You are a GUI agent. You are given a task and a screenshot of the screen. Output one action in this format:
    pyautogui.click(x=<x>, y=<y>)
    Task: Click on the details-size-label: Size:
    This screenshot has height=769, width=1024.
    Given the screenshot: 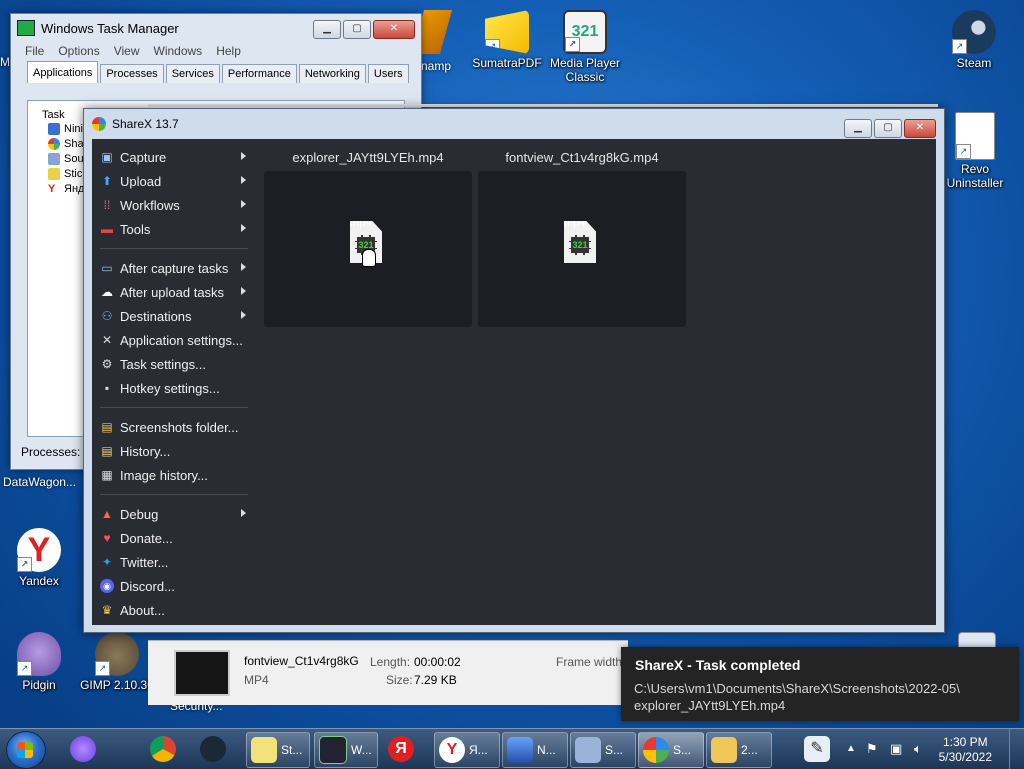 What is the action you would take?
    pyautogui.click(x=399, y=680)
    